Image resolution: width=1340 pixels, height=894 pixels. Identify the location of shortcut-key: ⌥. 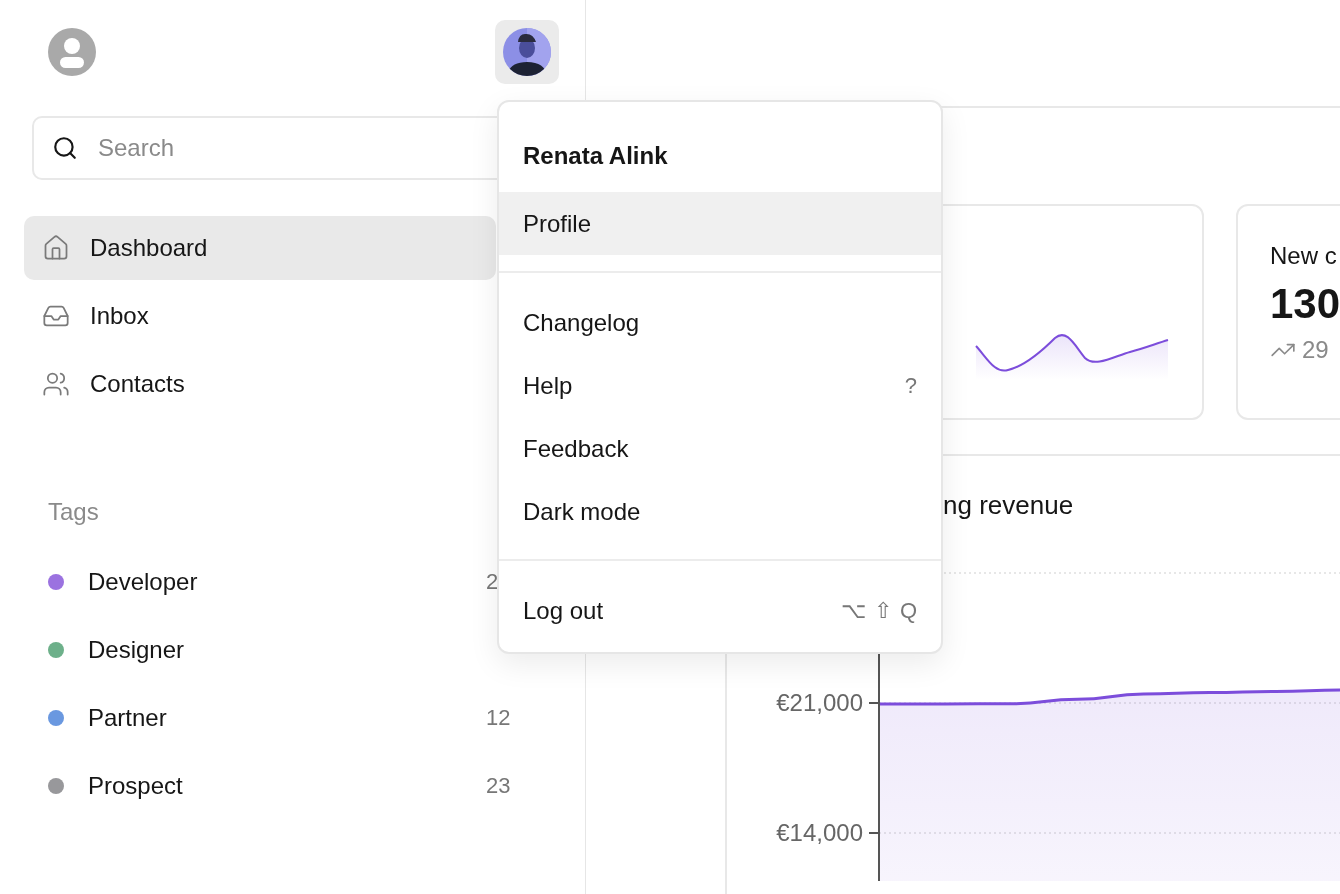
(853, 610).